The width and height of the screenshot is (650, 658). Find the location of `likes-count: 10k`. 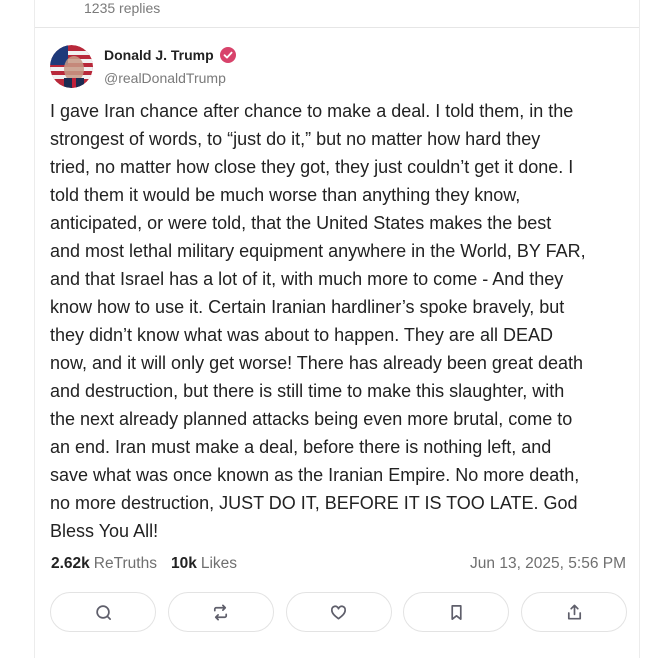

likes-count: 10k is located at coordinates (183, 563).